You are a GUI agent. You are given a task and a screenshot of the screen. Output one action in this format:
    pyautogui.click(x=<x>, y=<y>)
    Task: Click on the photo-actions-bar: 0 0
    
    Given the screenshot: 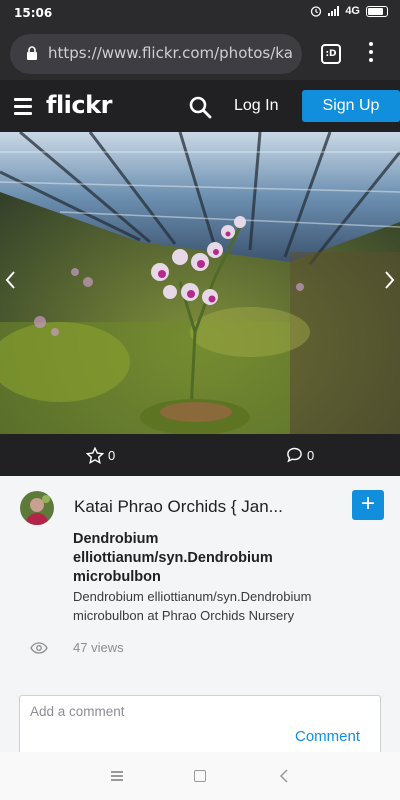 What is the action you would take?
    pyautogui.click(x=200, y=455)
    